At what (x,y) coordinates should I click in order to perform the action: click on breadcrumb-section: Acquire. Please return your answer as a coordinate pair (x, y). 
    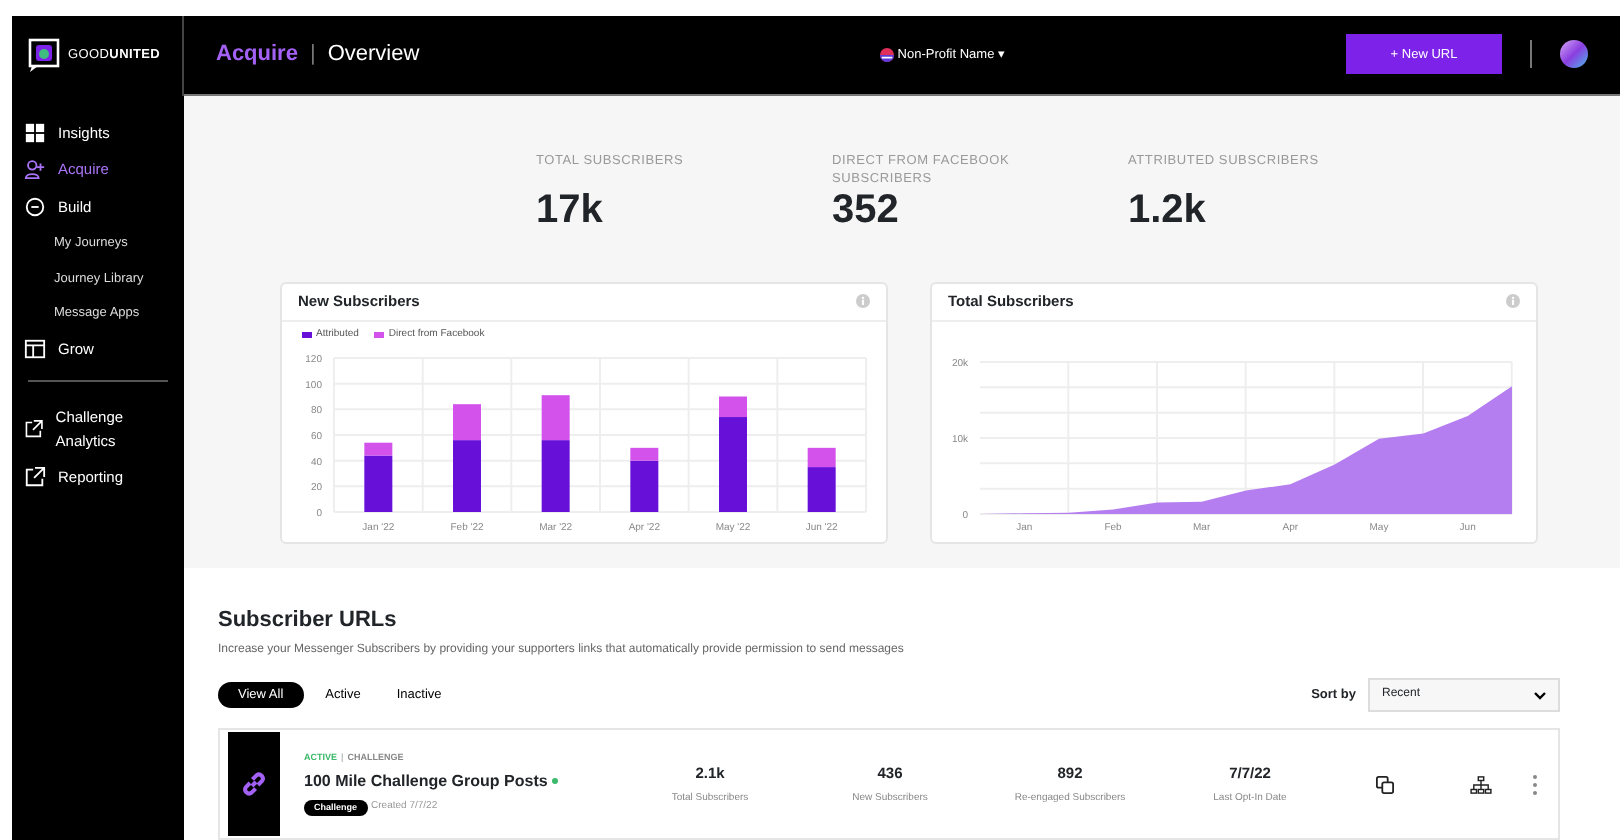
    Looking at the image, I should click on (257, 55).